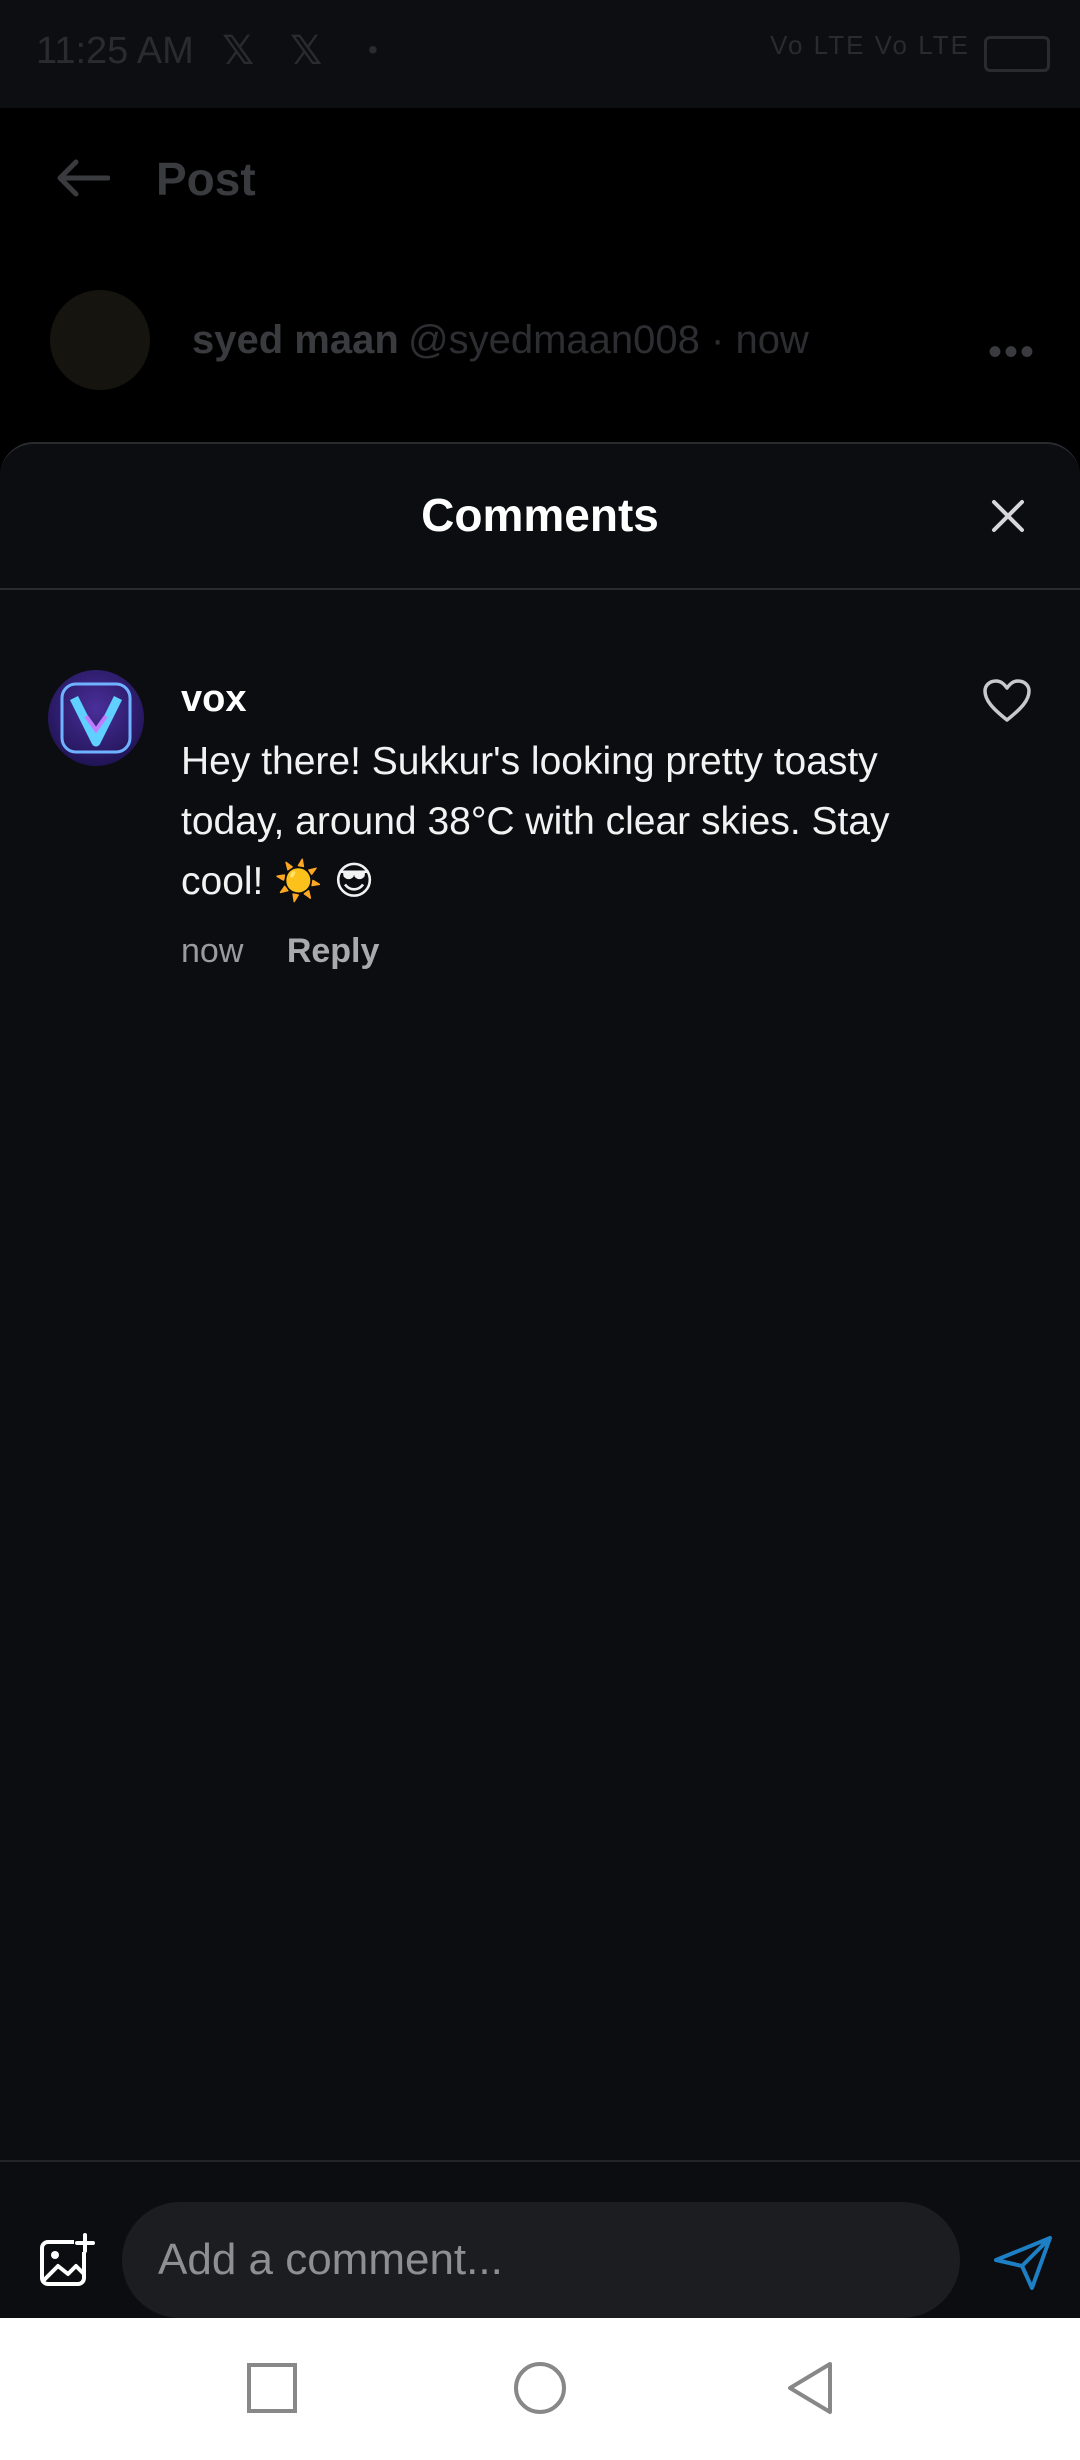 This screenshot has height=2460, width=1080. I want to click on system-nav-bar, so click(540, 2389).